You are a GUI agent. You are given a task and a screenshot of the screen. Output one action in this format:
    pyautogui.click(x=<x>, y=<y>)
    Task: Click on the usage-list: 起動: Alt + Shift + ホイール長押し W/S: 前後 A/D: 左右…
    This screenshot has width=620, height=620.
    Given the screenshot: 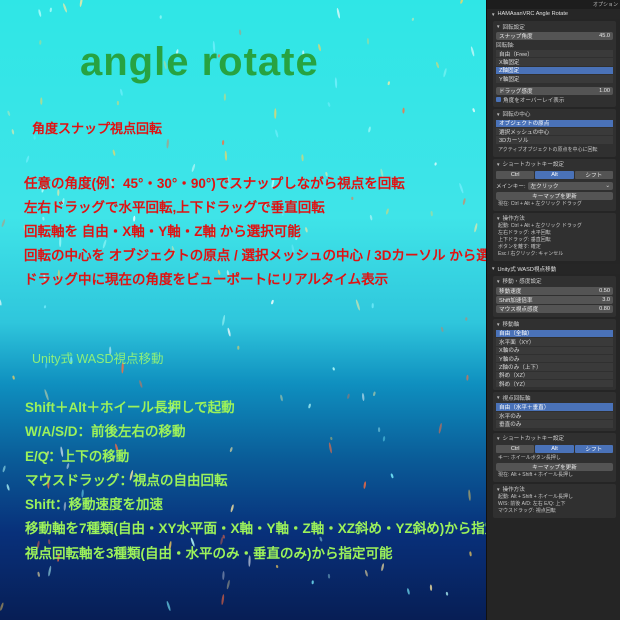 What is the action you would take?
    pyautogui.click(x=554, y=504)
    